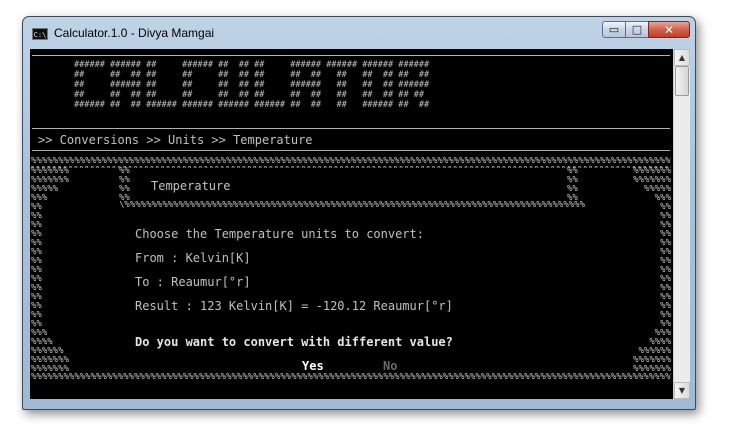 Image resolution: width=729 pixels, height=431 pixels. What do you see at coordinates (682, 81) in the screenshot?
I see `scroll-thumb` at bounding box center [682, 81].